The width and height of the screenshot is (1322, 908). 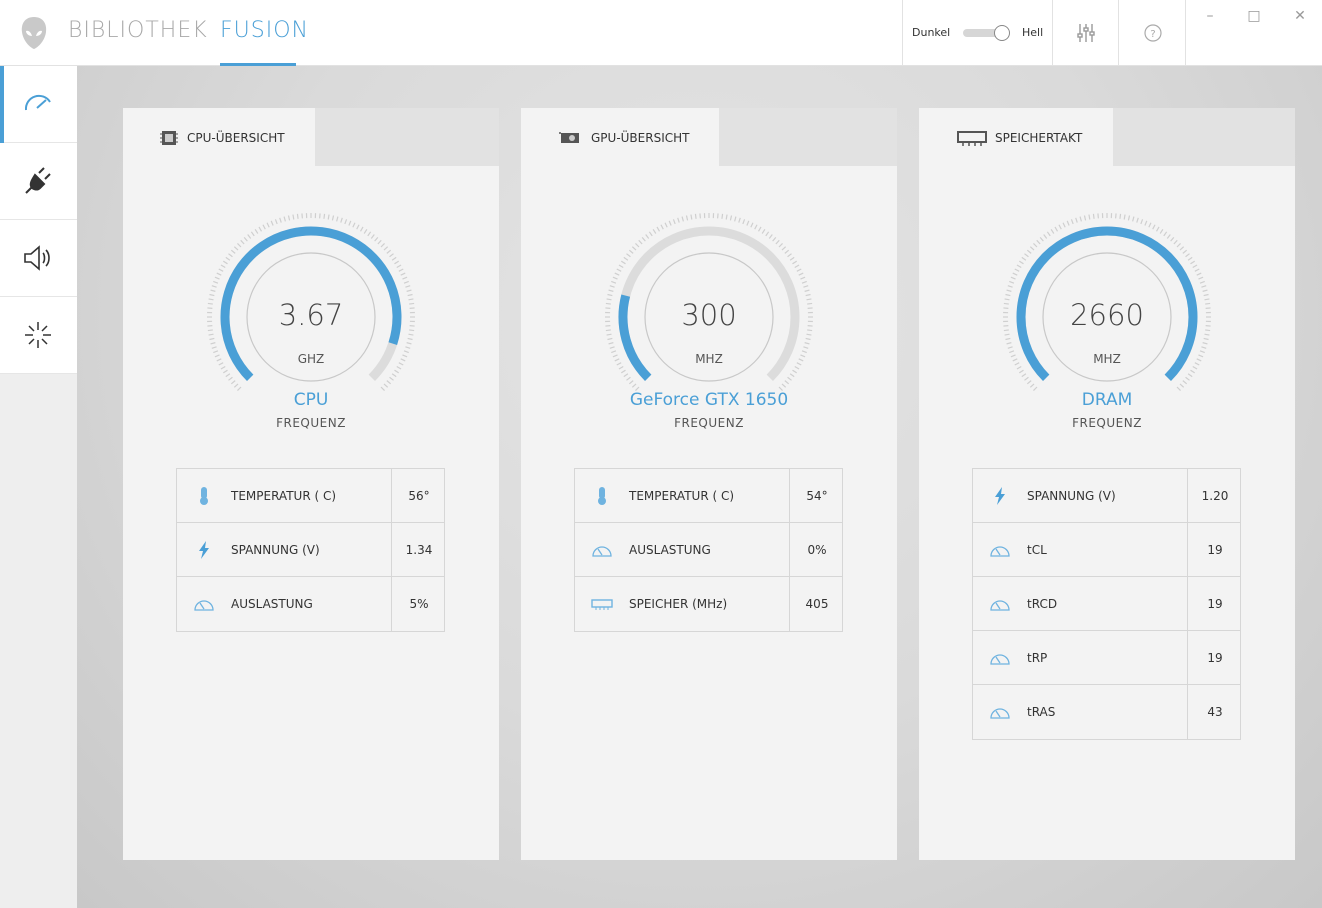 I want to click on table-row: TEMPERATUR ( C) 54°, so click(x=708, y=496).